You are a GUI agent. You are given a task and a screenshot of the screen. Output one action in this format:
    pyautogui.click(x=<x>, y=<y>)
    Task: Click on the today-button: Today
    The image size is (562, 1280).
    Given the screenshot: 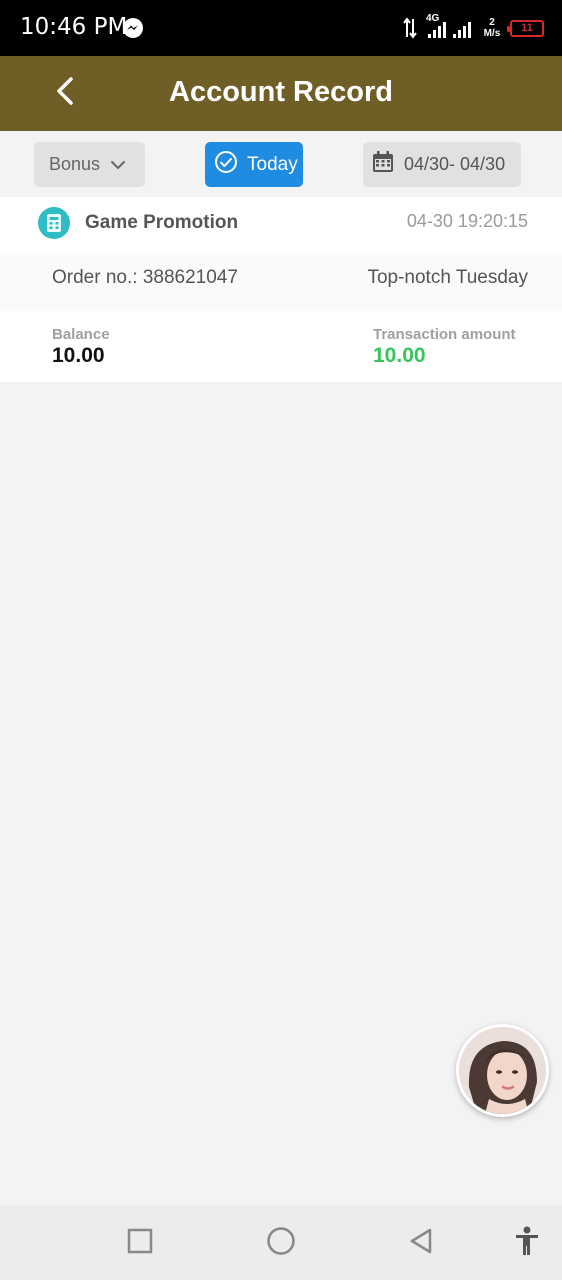 What is the action you would take?
    pyautogui.click(x=254, y=164)
    